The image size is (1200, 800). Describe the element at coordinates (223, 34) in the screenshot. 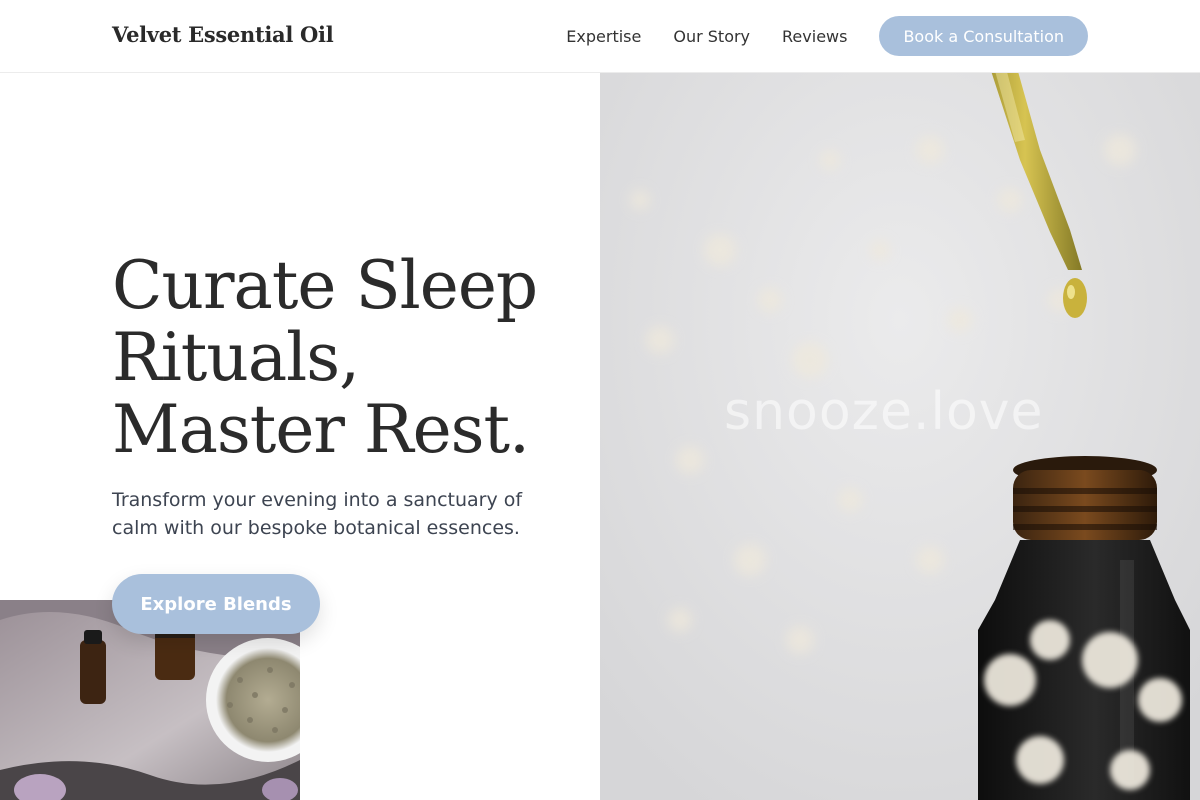

I see `brand-logo: Velvet Essential Oil` at that location.